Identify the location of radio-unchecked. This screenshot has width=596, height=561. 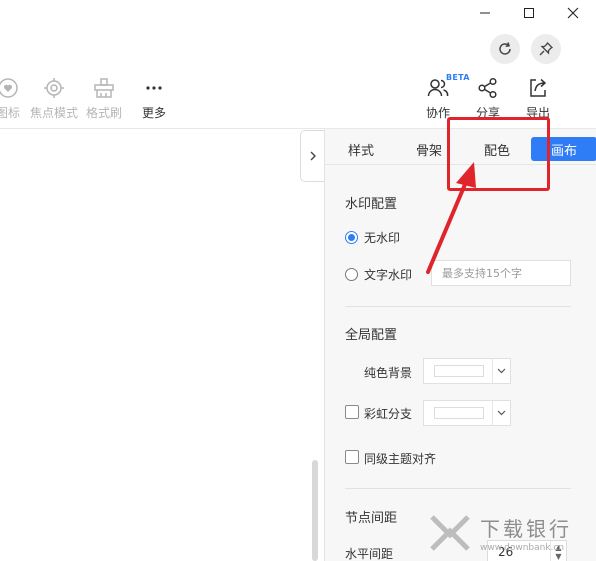
(351, 274).